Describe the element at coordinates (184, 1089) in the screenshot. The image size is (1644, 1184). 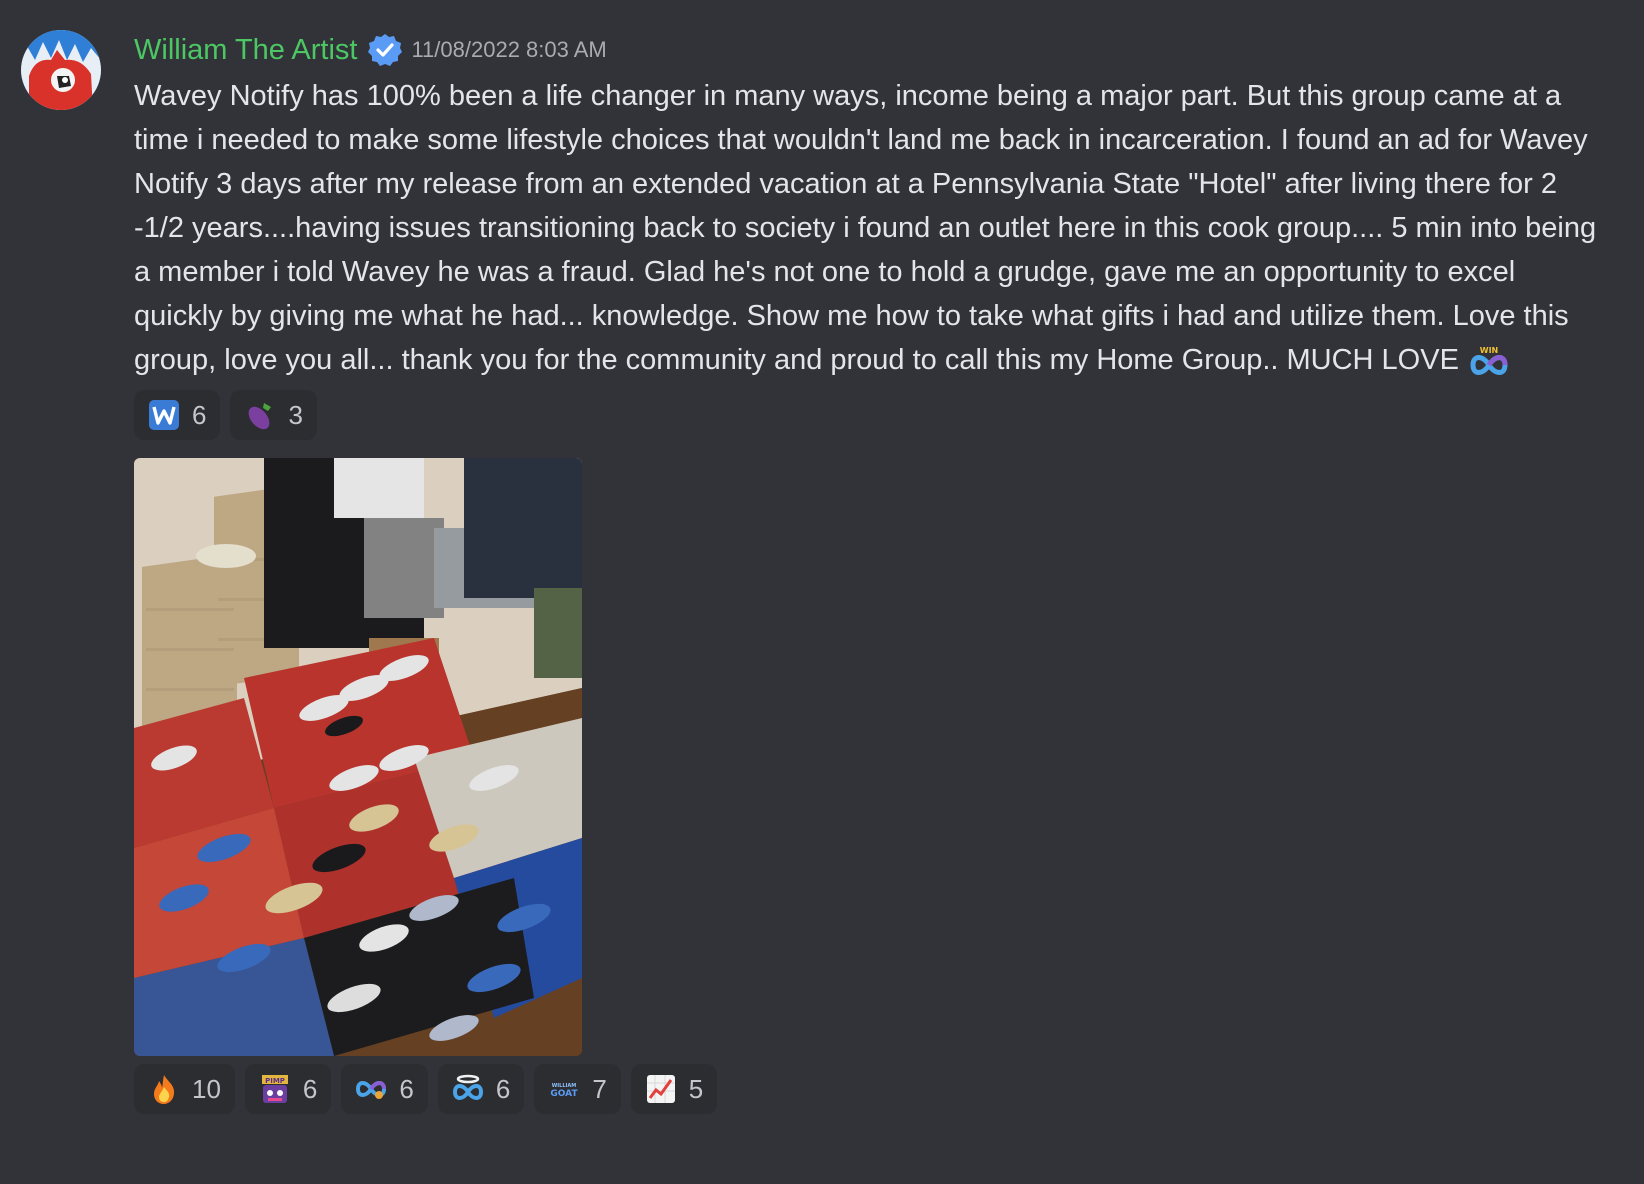
I see `reaction-fire: 10` at that location.